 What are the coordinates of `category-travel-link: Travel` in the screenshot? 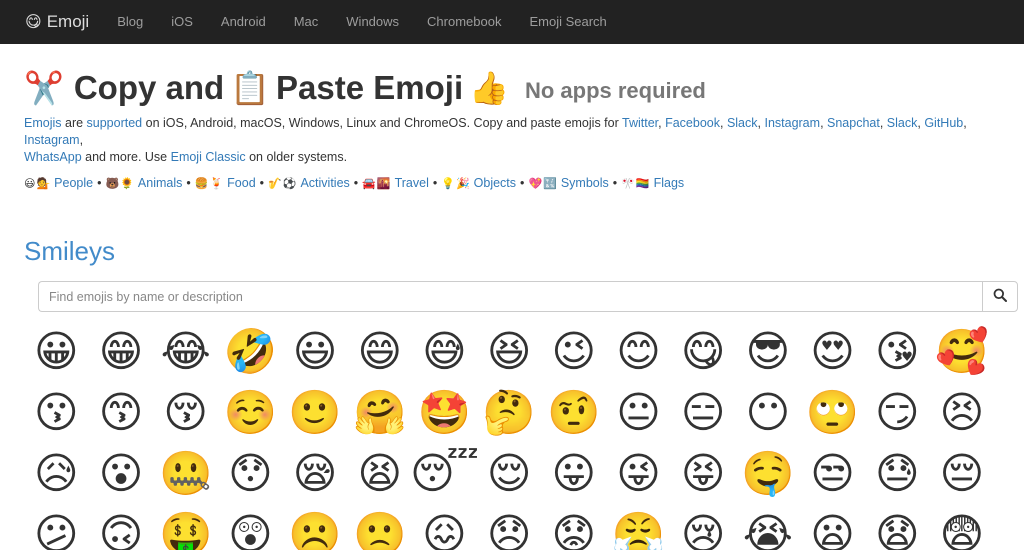 It's located at (412, 183).